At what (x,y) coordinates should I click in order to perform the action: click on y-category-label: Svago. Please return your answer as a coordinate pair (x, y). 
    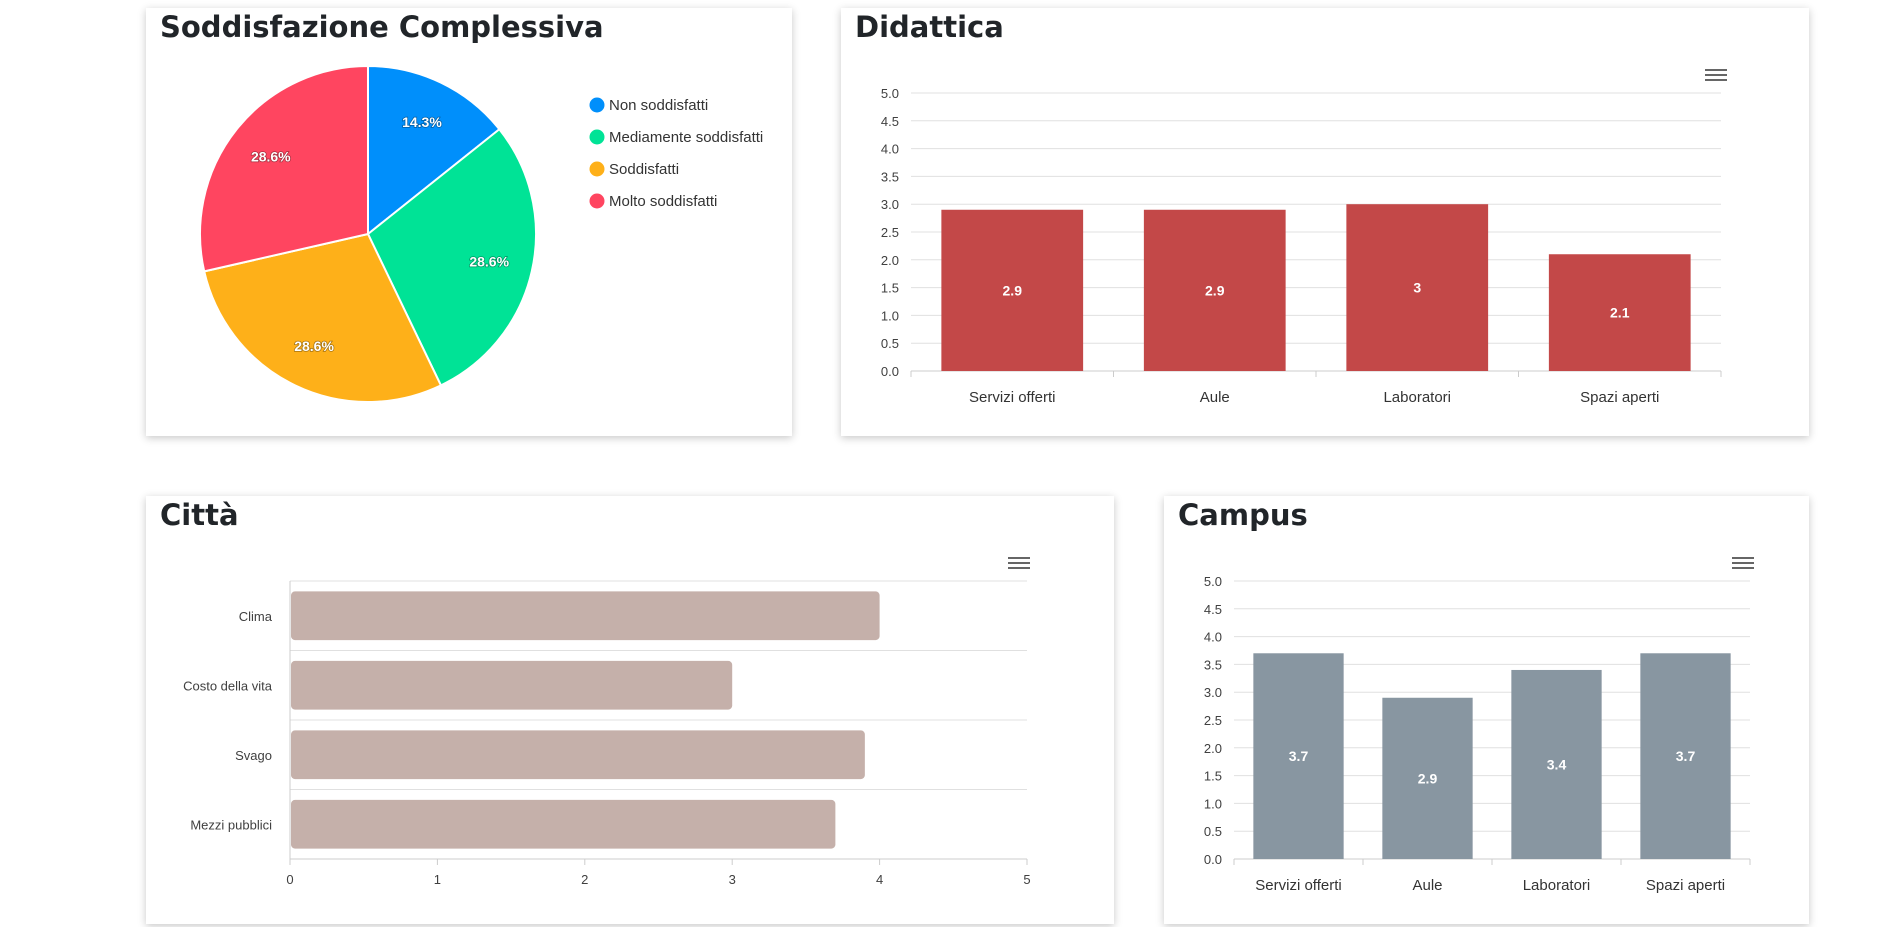
    Looking at the image, I should click on (253, 755).